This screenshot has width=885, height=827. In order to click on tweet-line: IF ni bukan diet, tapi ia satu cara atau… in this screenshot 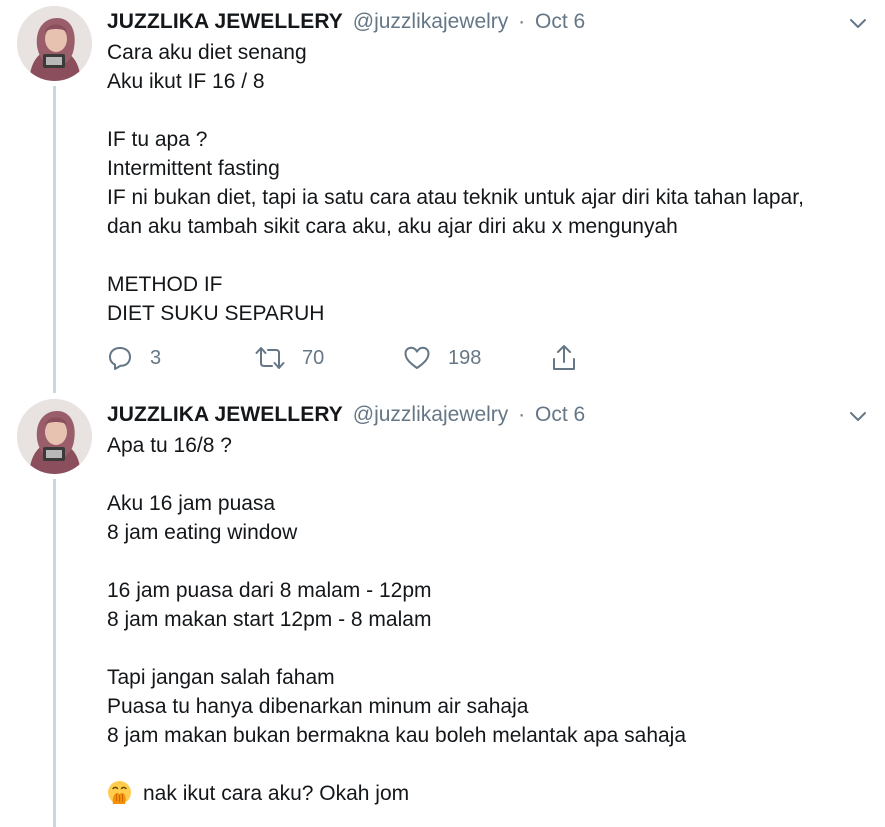, I will do `click(455, 197)`.